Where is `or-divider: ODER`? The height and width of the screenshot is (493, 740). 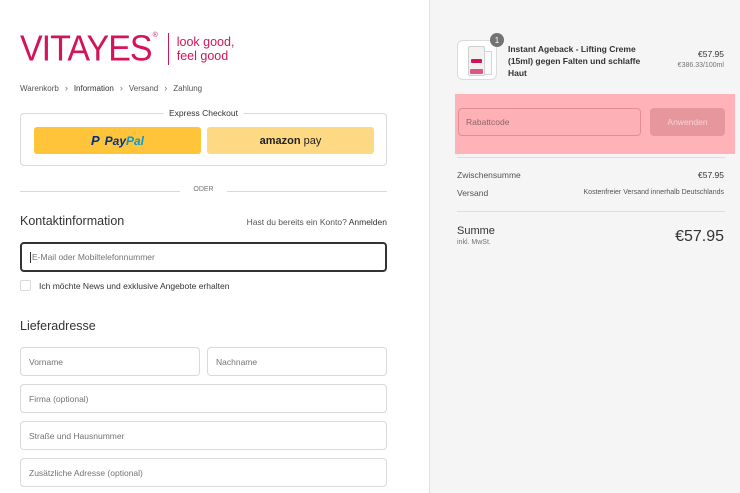 or-divider: ODER is located at coordinates (203, 191).